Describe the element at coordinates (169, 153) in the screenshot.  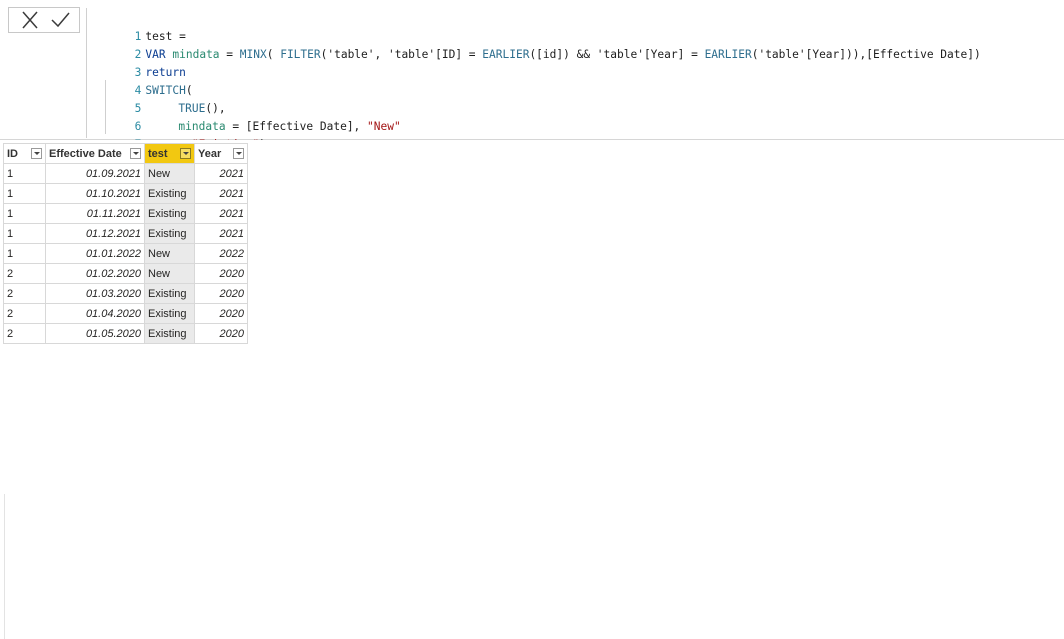
I see `column-header-test: test` at that location.